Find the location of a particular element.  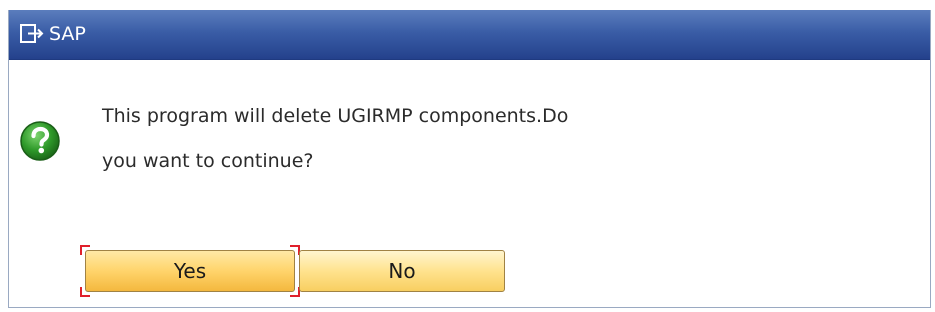

dialog-title: SAP is located at coordinates (67, 34).